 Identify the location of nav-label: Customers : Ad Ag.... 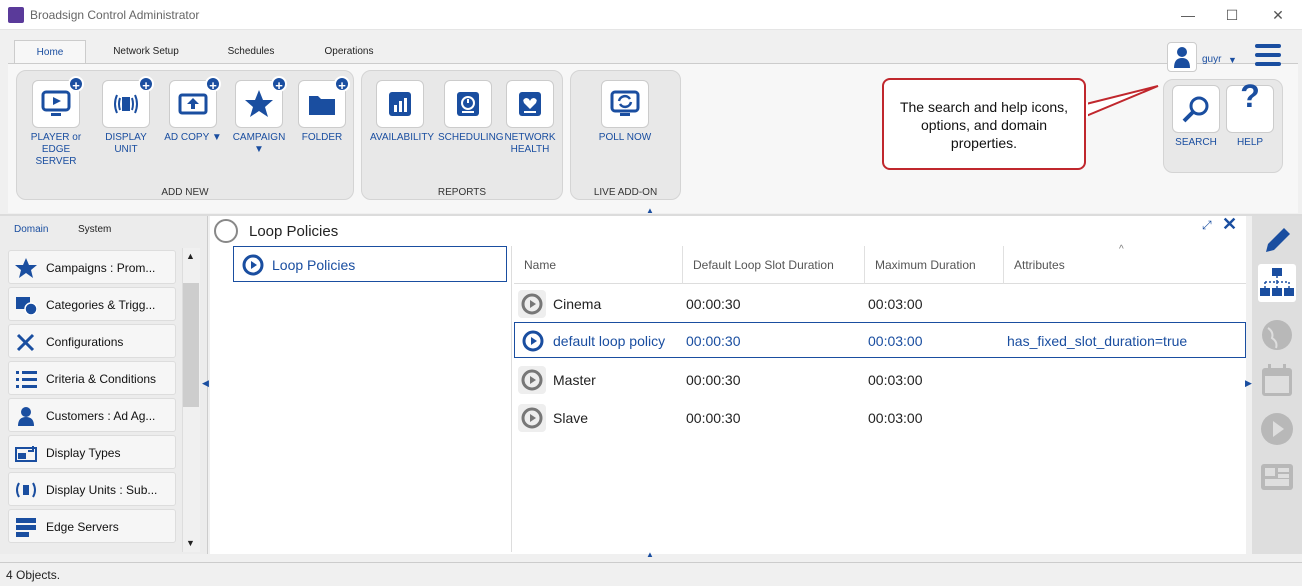
(101, 416).